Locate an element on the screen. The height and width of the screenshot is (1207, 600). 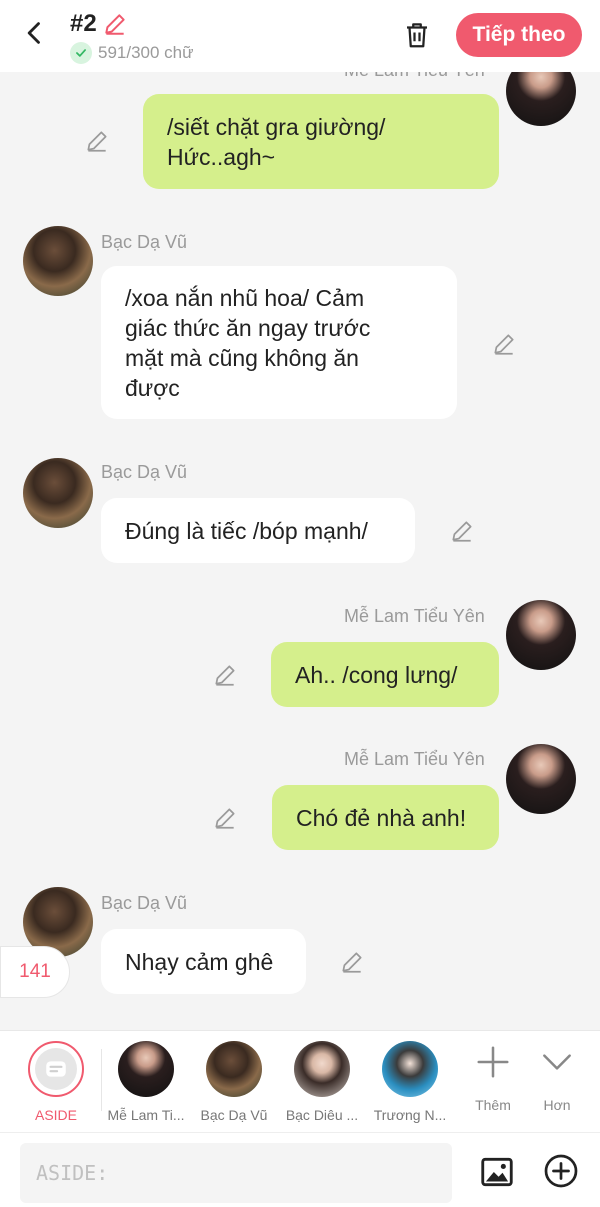
message-text: Nhạy cảm ghê is located at coordinates (199, 961).